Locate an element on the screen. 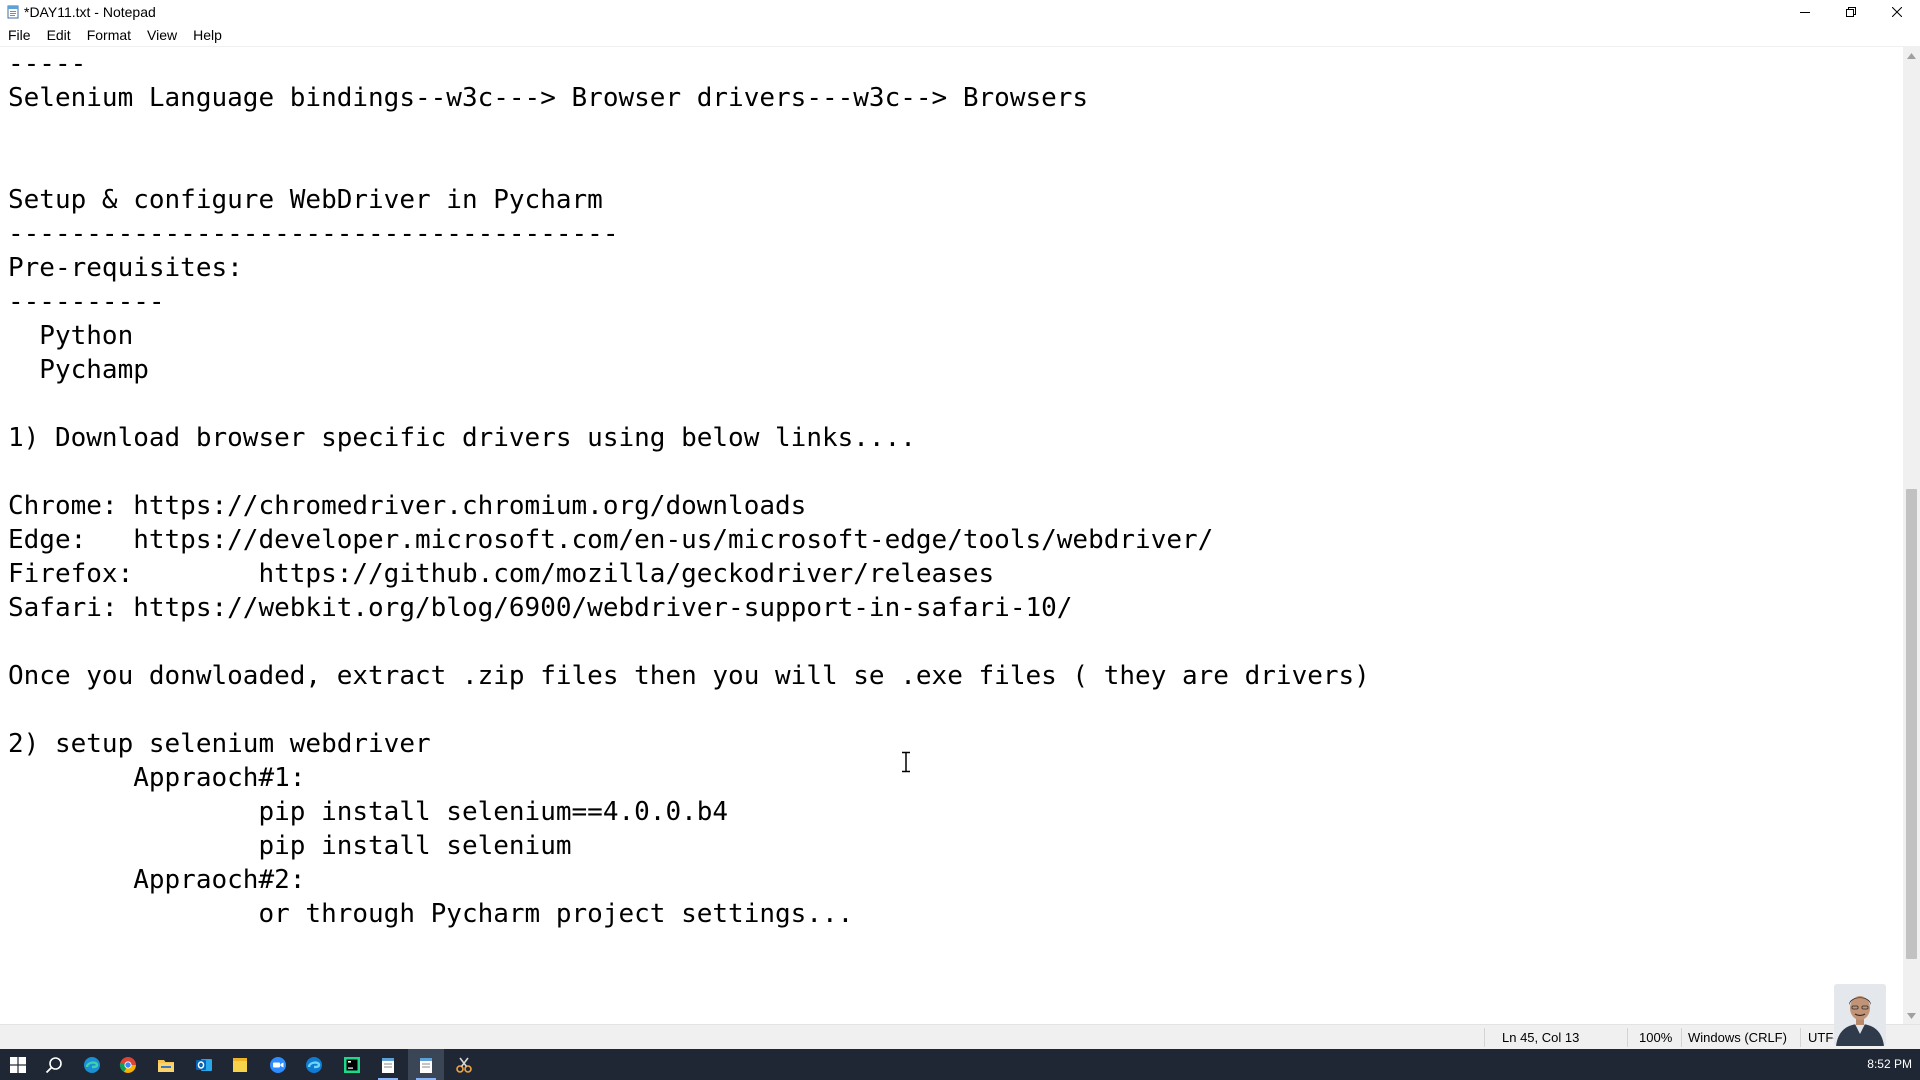 The image size is (1920, 1080). windows-start-icon is located at coordinates (18, 1064).